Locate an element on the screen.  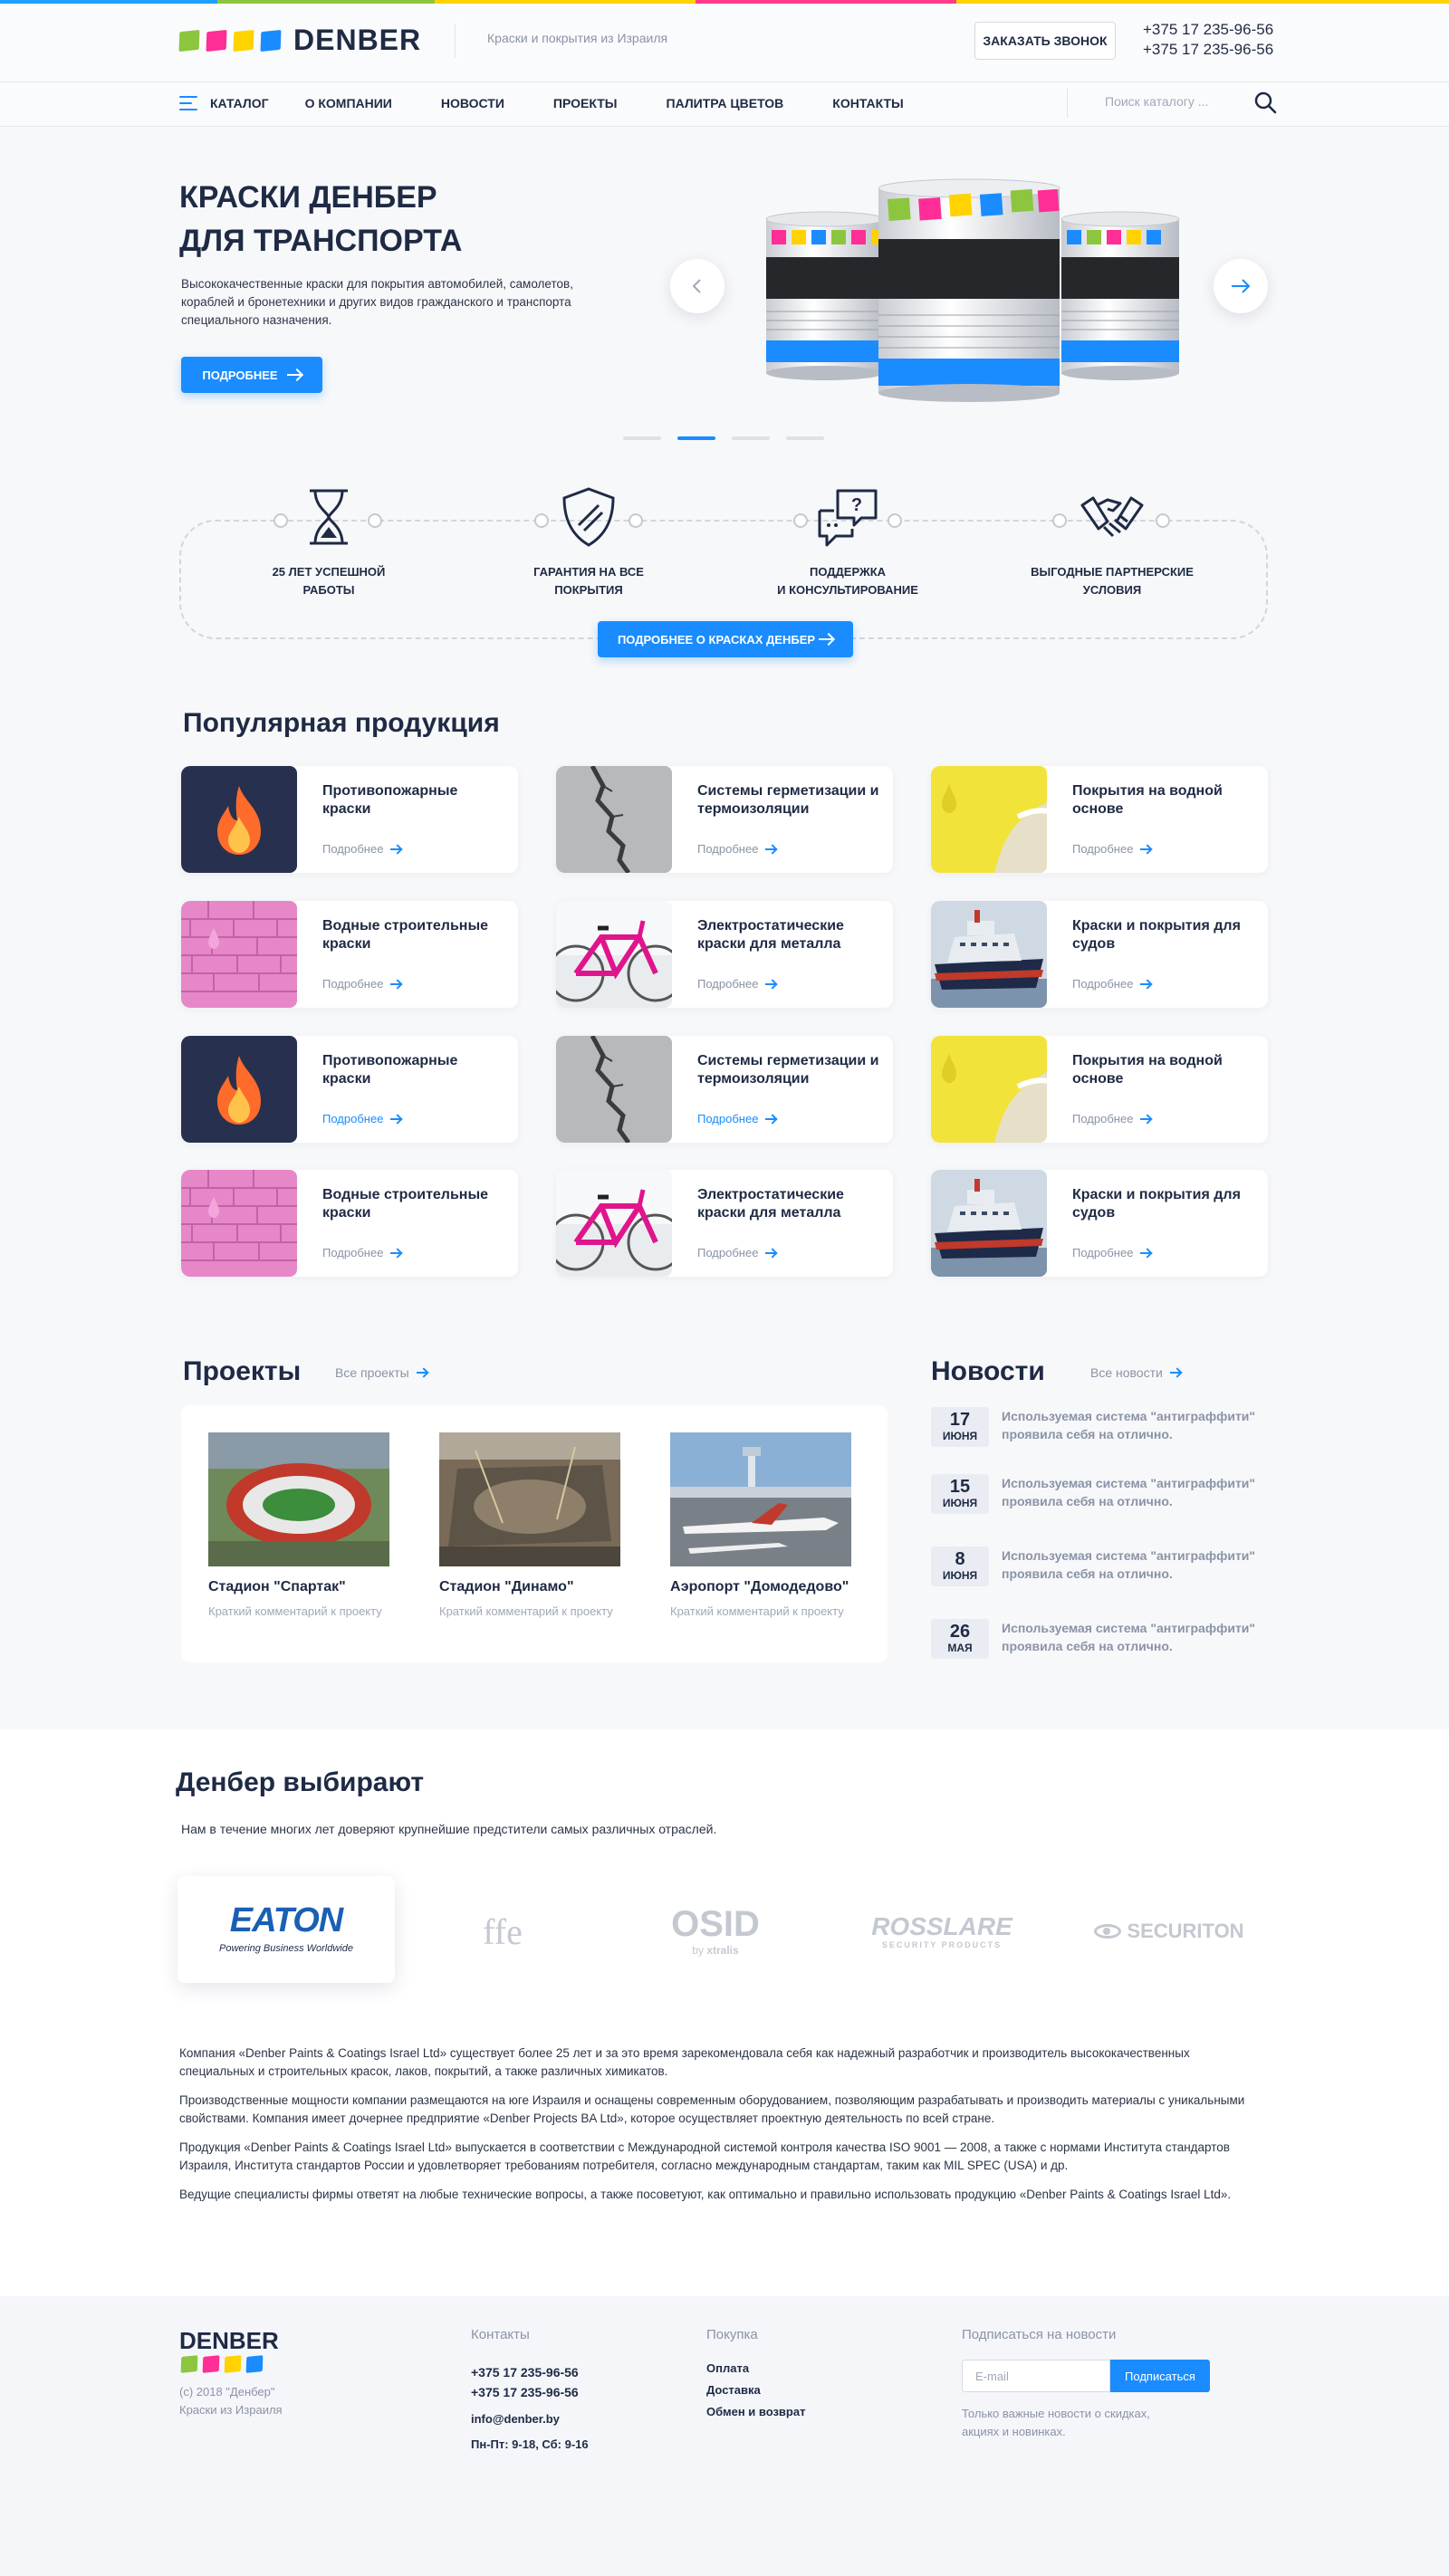
nav-item-palette: ПАЛИТРА ЦВЕТОВ is located at coordinates (725, 103).